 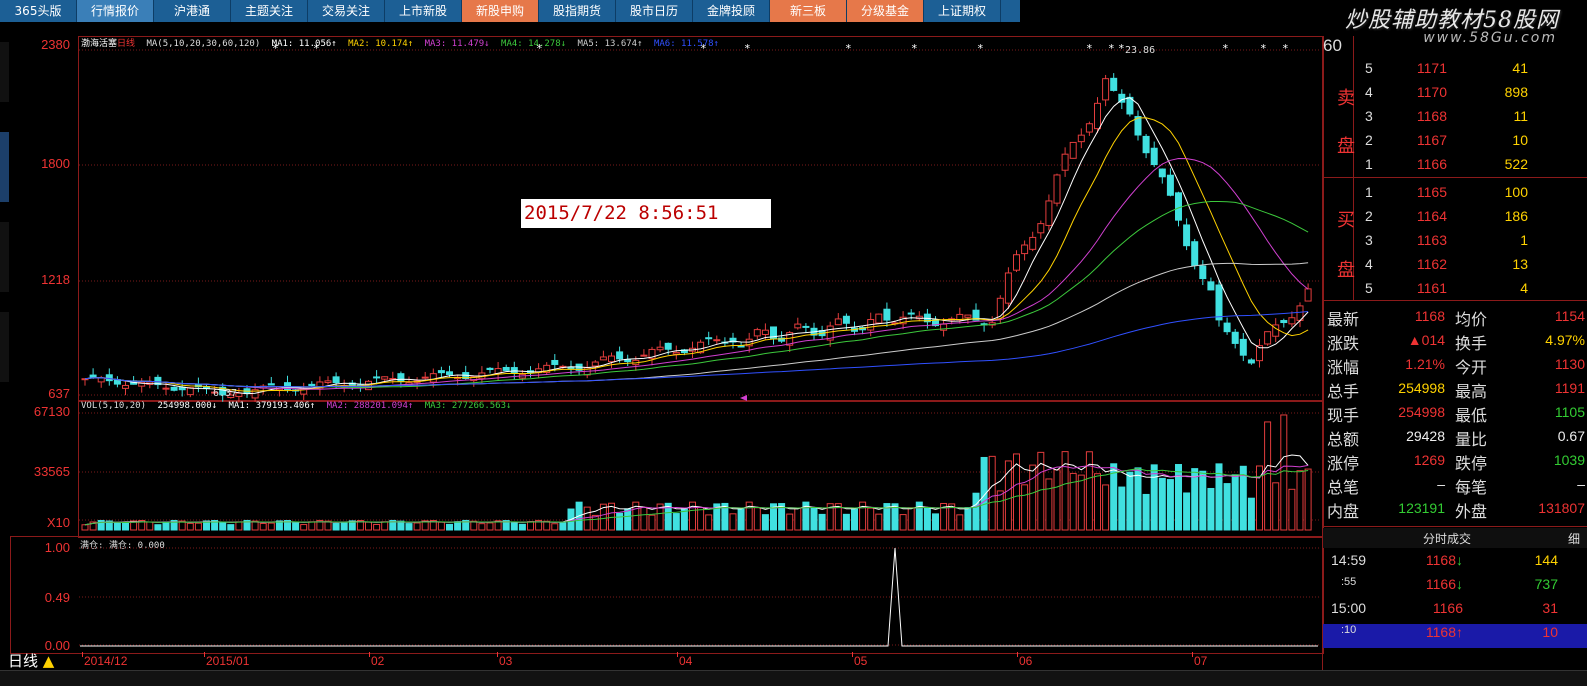 What do you see at coordinates (1431, 288) in the screenshot?
I see `bid-price: 1161` at bounding box center [1431, 288].